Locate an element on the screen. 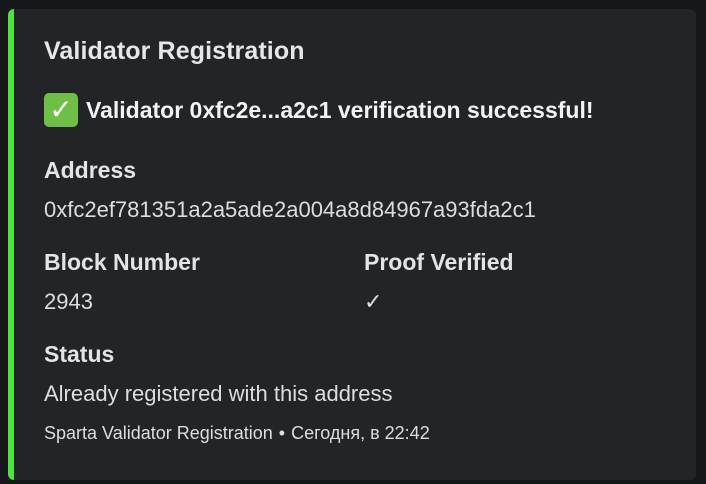 Image resolution: width=706 pixels, height=484 pixels. white-check-mark-icon: ✓ is located at coordinates (61, 110).